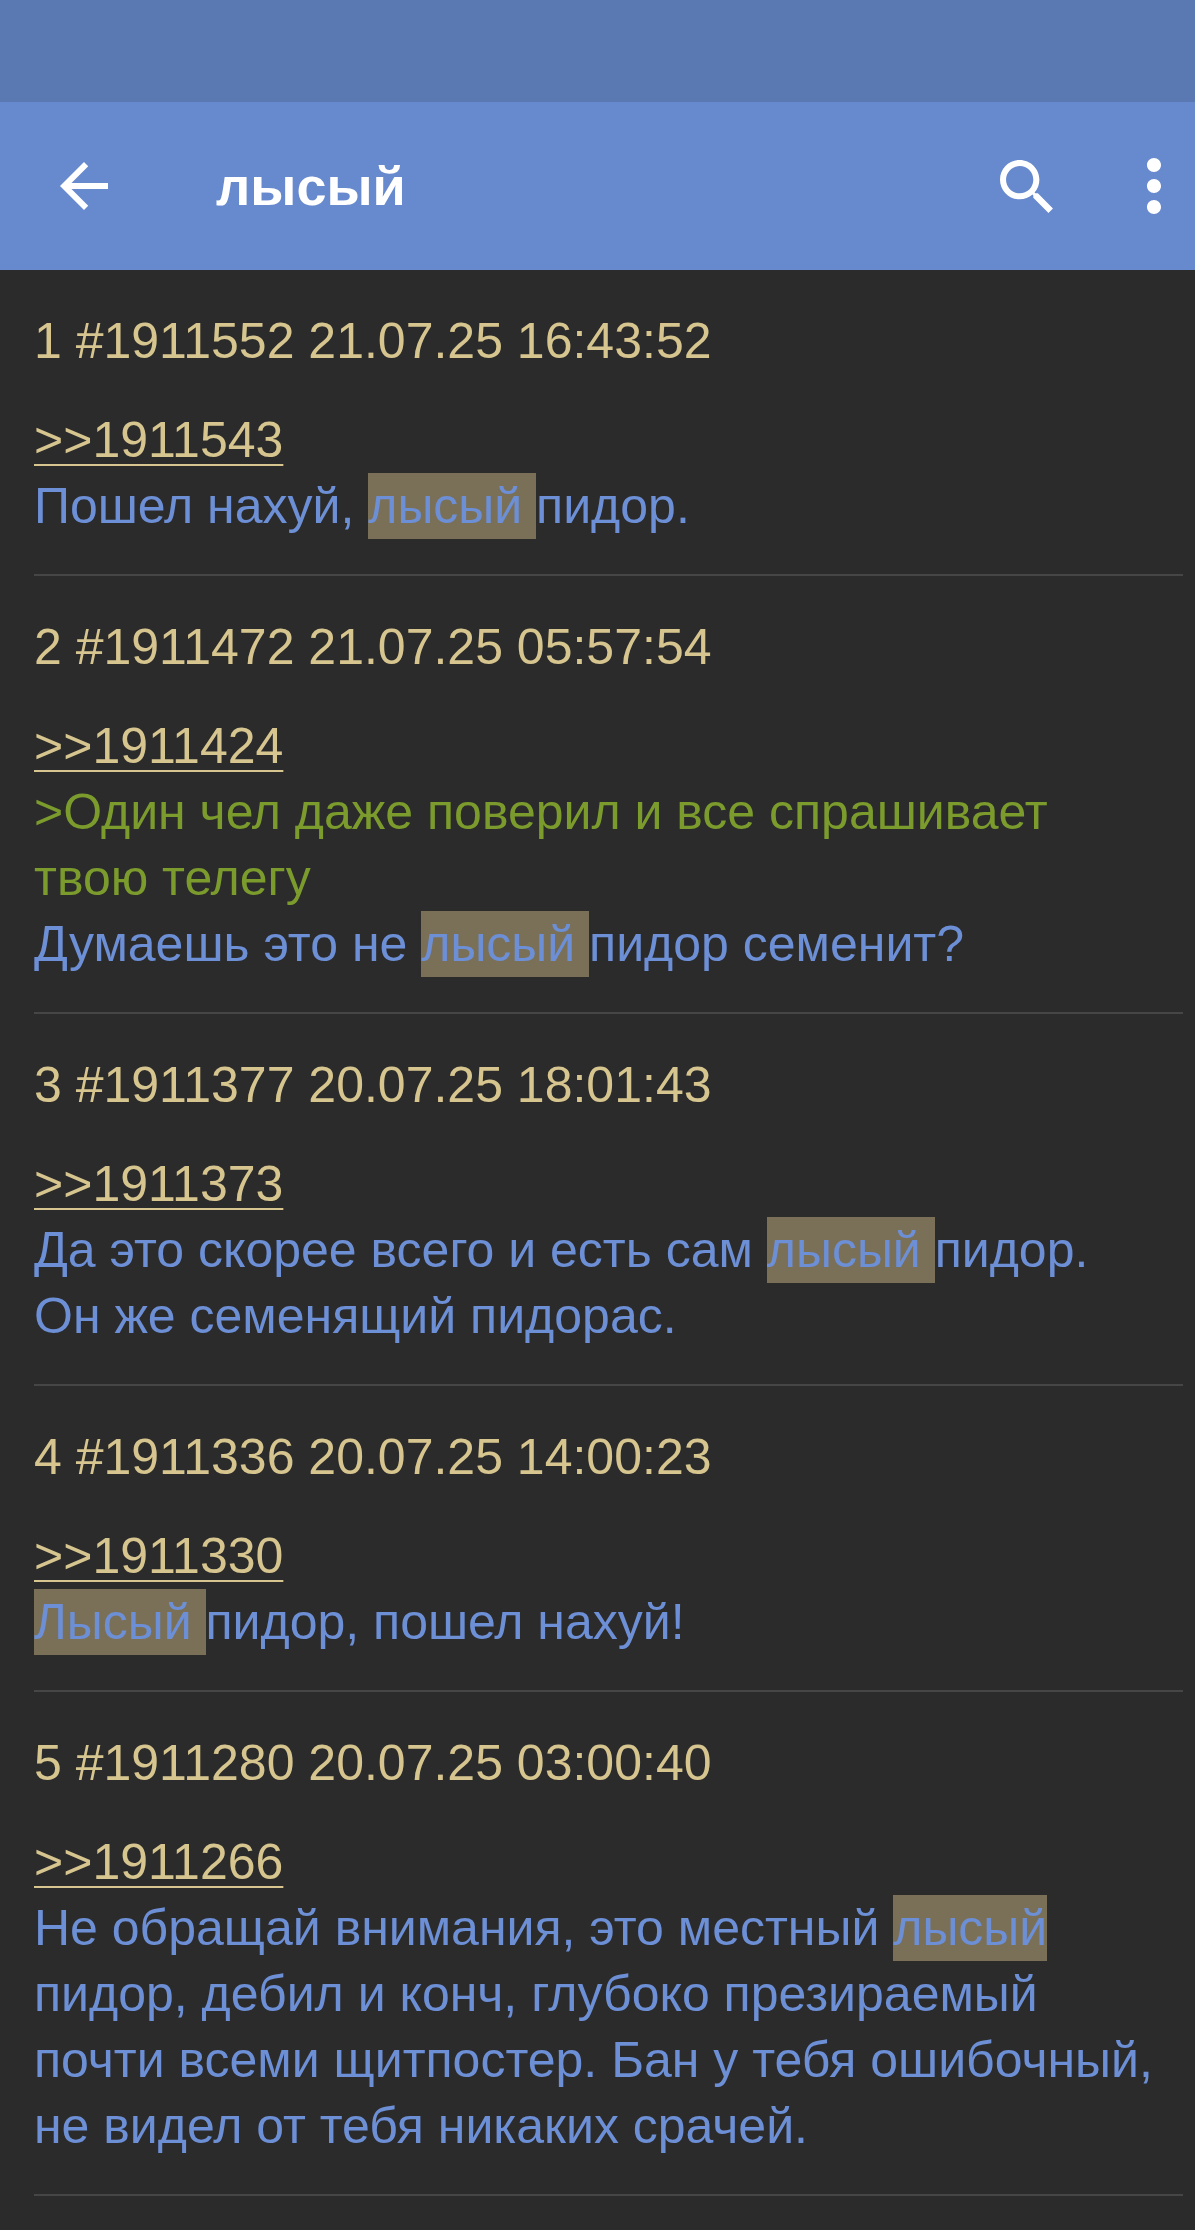 The width and height of the screenshot is (1195, 2230). What do you see at coordinates (159, 746) in the screenshot?
I see `reply-link: >>1911424` at bounding box center [159, 746].